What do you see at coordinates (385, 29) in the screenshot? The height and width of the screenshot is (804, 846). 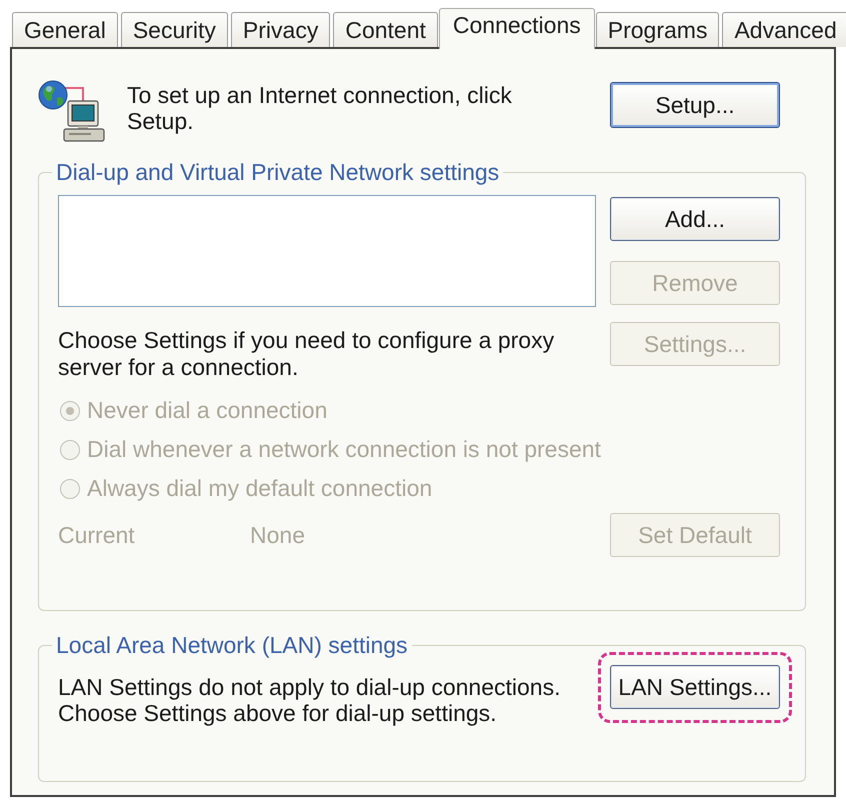 I see `tab: Content` at bounding box center [385, 29].